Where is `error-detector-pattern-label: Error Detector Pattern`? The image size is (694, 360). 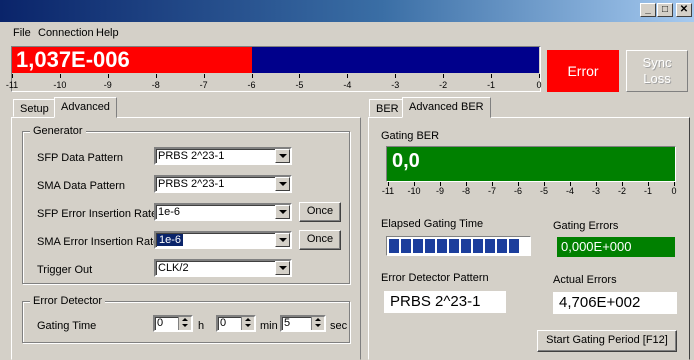 error-detector-pattern-label: Error Detector Pattern is located at coordinates (435, 278).